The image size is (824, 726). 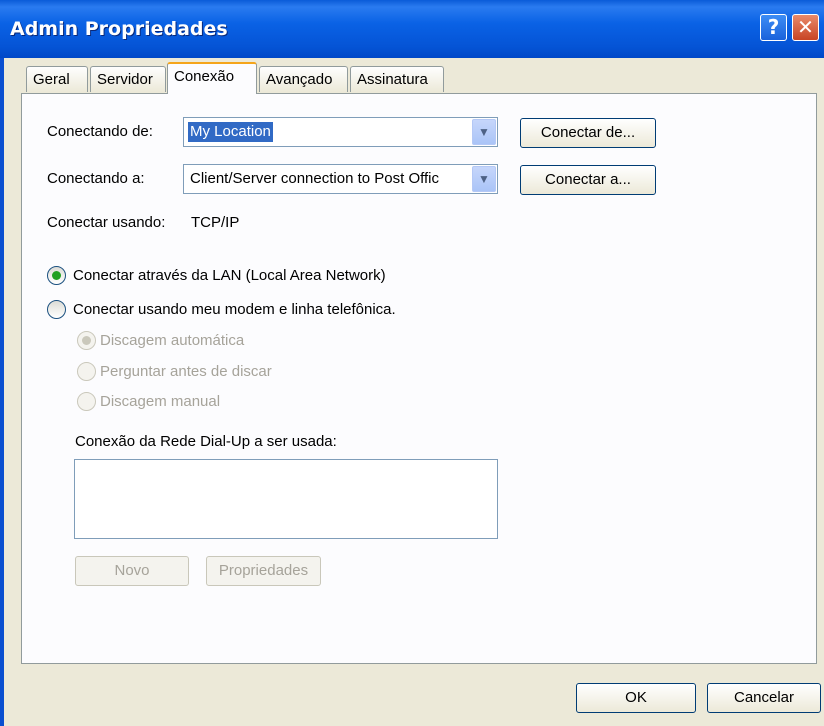 What do you see at coordinates (206, 441) in the screenshot?
I see `dialup-label: Conexão da Rede Dial-Up a ser usada:` at bounding box center [206, 441].